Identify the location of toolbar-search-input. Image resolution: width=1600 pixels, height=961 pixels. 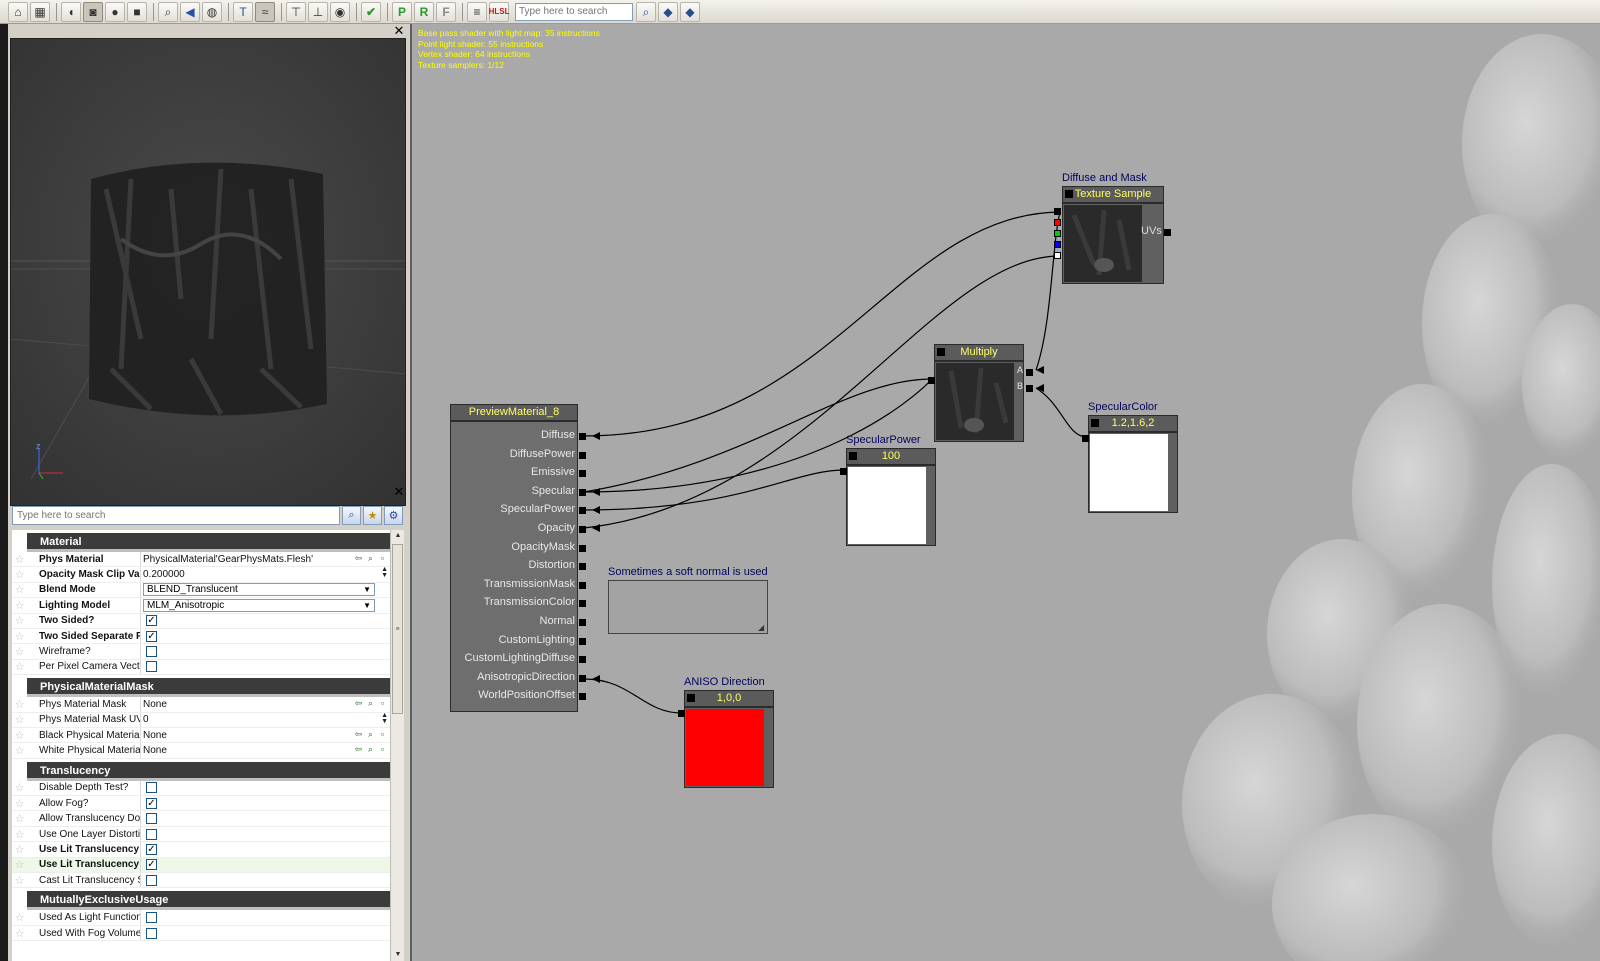
(574, 11).